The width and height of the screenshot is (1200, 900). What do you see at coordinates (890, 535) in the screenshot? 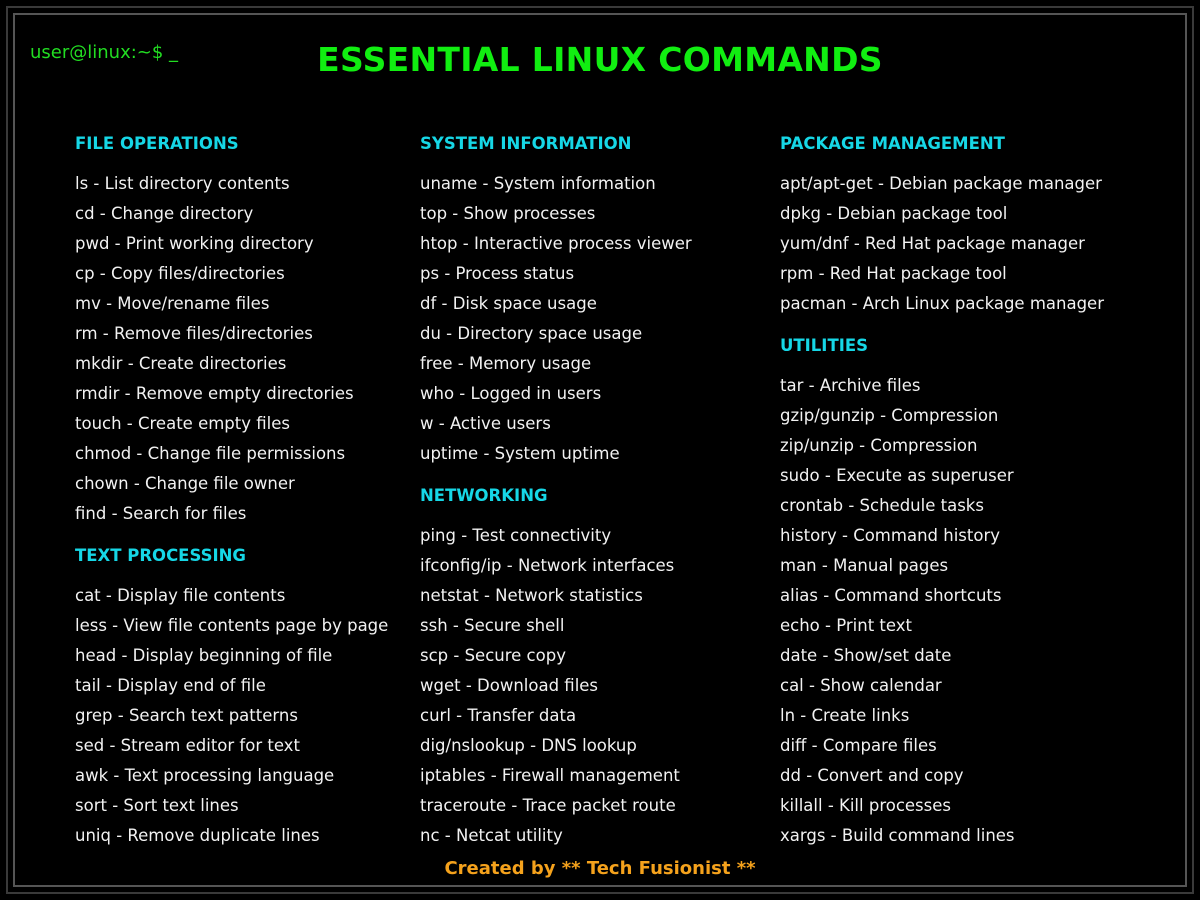
I see `command-item: history - Command history` at bounding box center [890, 535].